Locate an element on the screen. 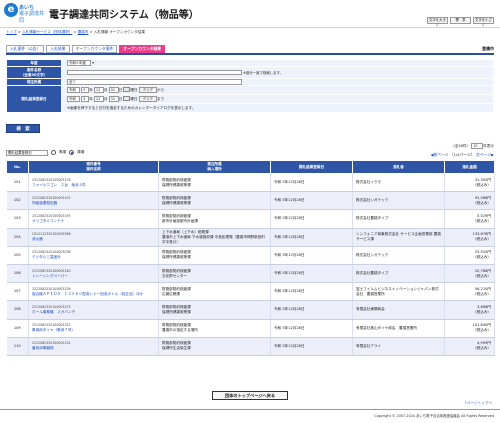 This screenshot has height=423, width=500. price-value: 25,520円 is located at coordinates (482, 252).